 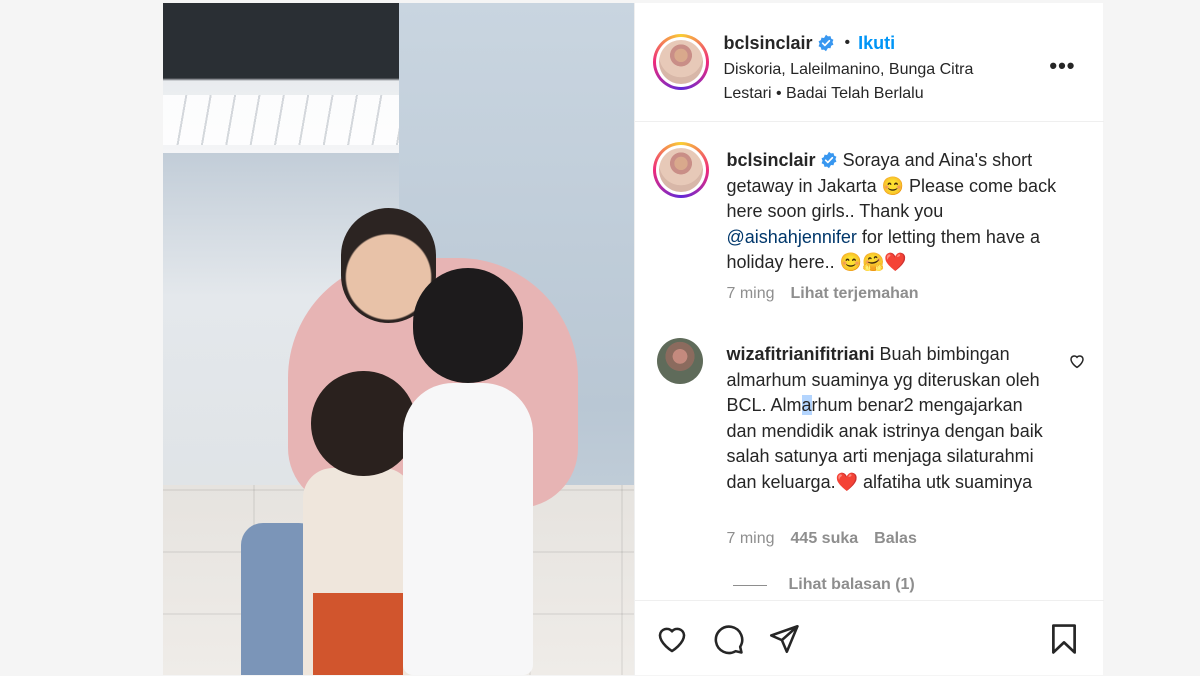 What do you see at coordinates (680, 170) in the screenshot?
I see `caption-author-avatar` at bounding box center [680, 170].